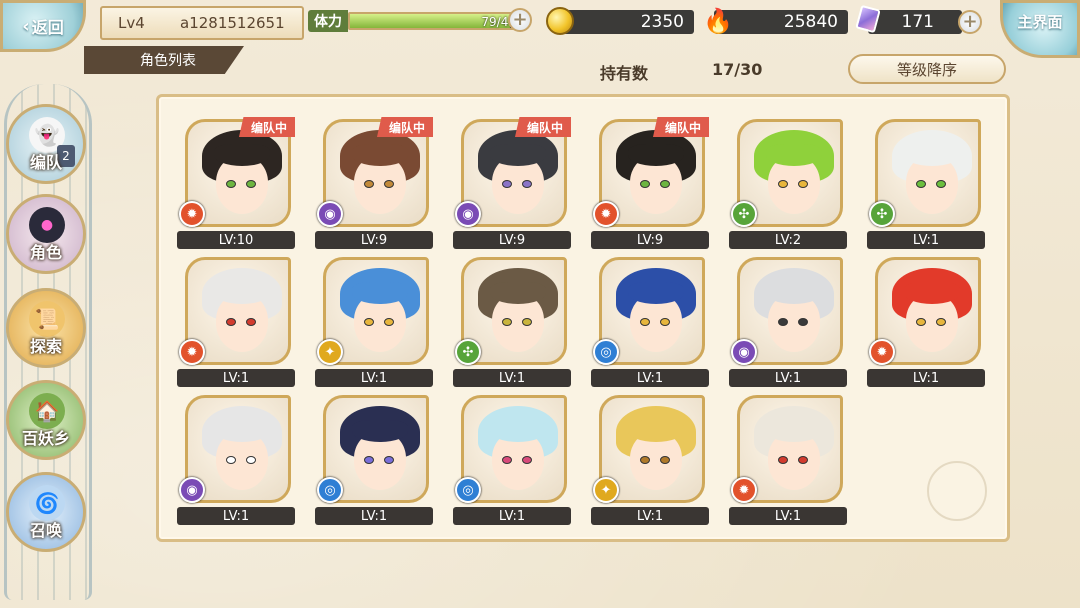 Image resolution: width=1080 pixels, height=608 pixels. I want to click on soul-fire-counter: 🔥 25840, so click(775, 21).